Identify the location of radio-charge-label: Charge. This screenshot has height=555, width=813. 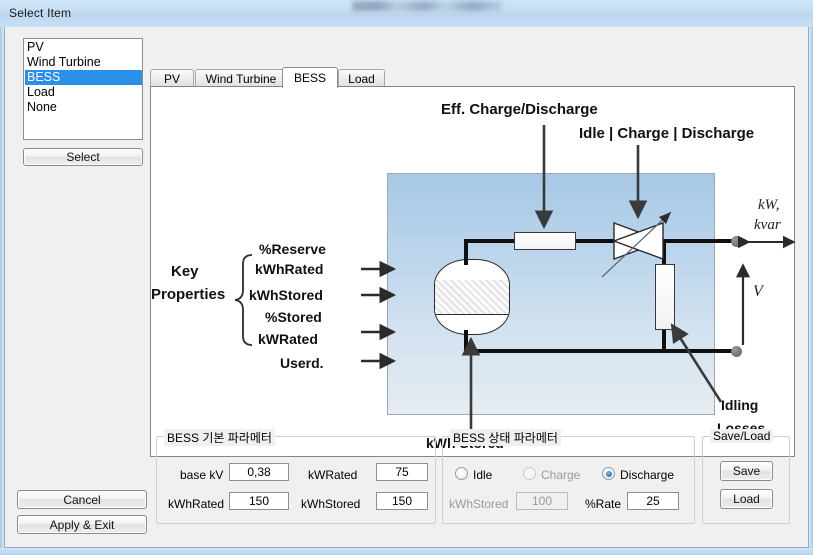
(561, 475).